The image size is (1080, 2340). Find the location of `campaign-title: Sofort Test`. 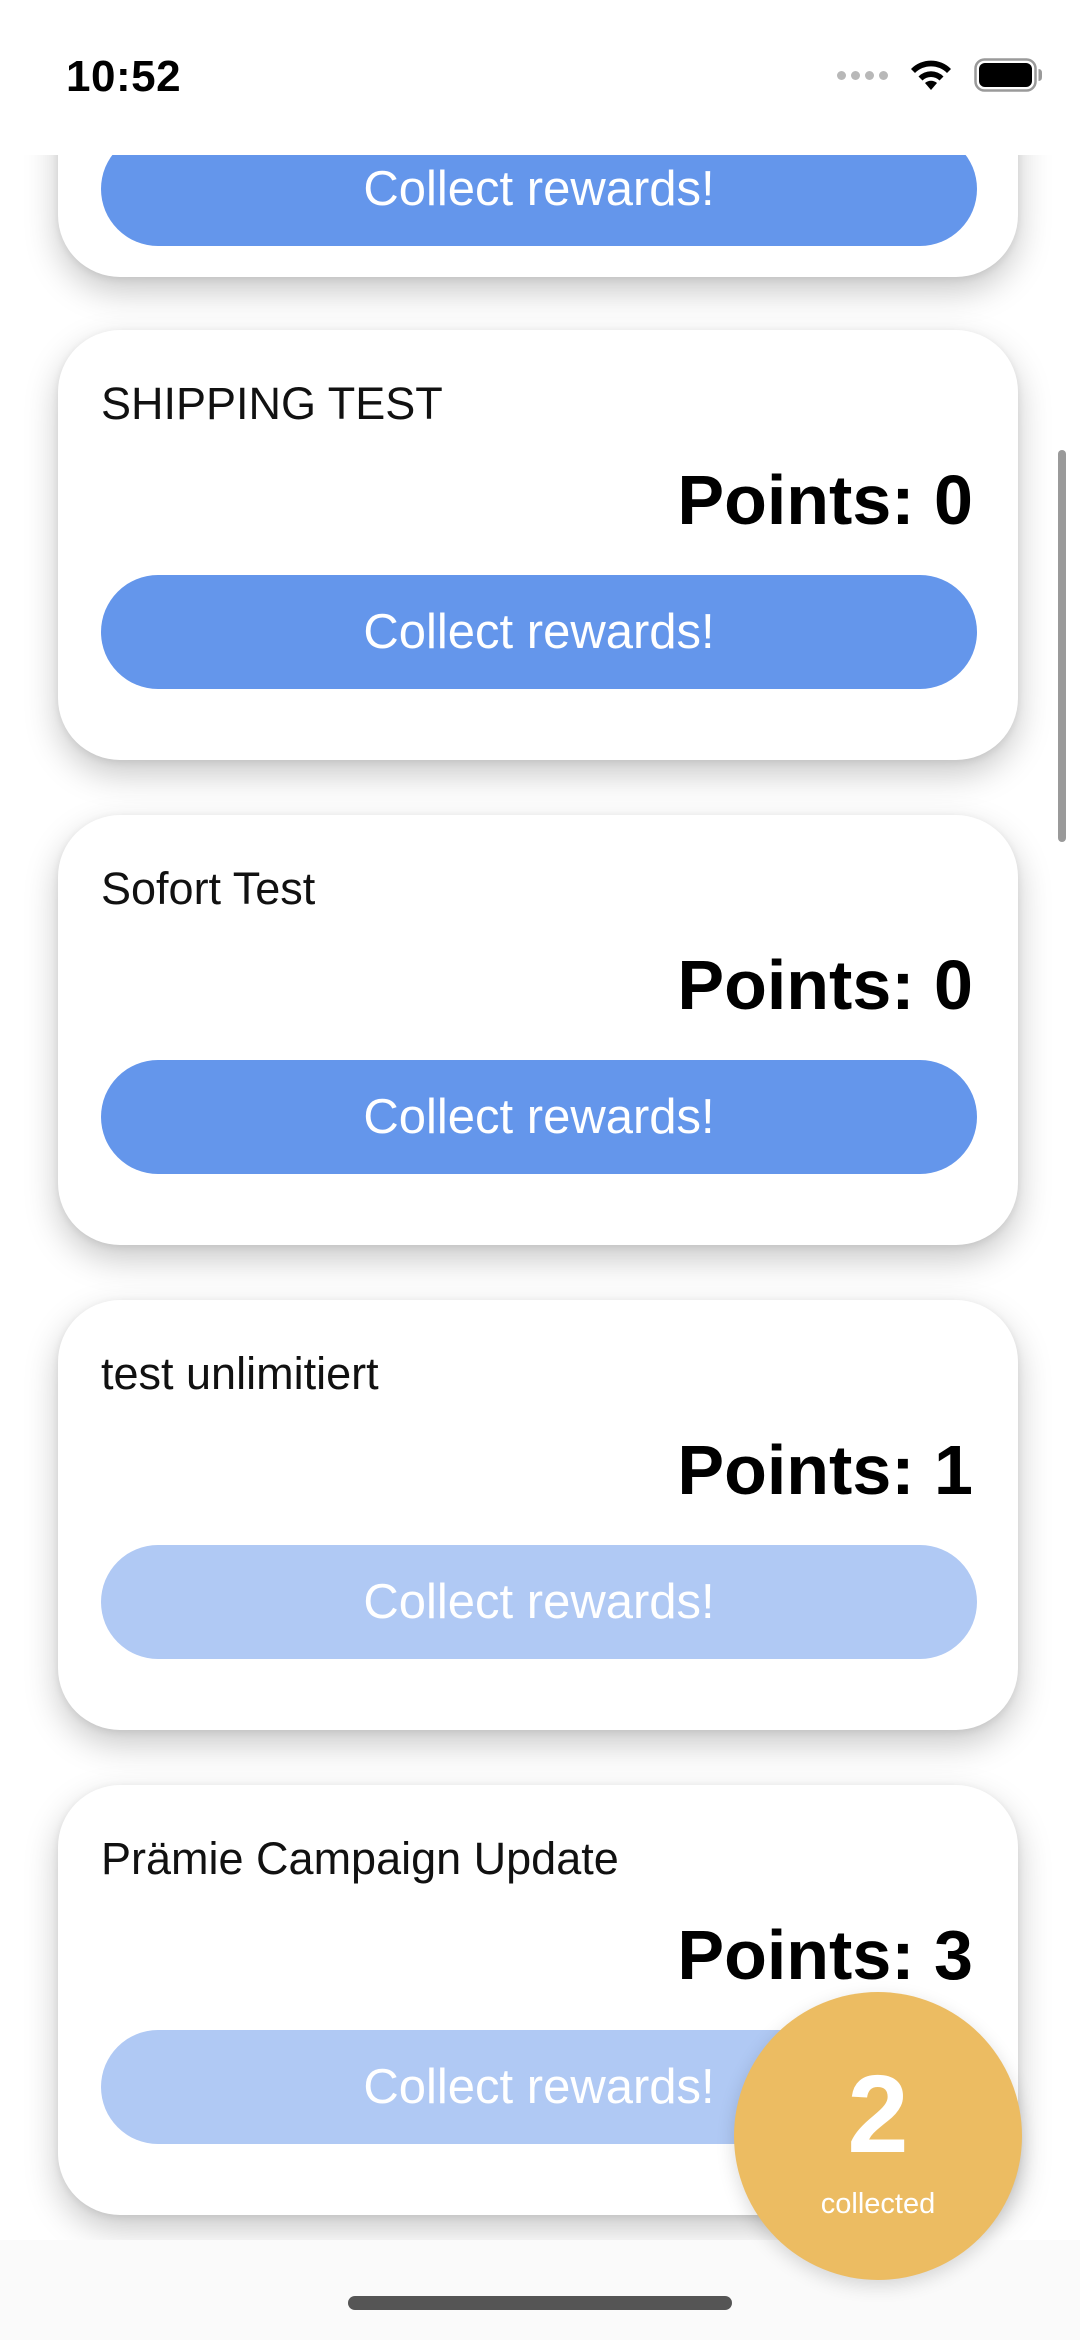

campaign-title: Sofort Test is located at coordinates (208, 888).